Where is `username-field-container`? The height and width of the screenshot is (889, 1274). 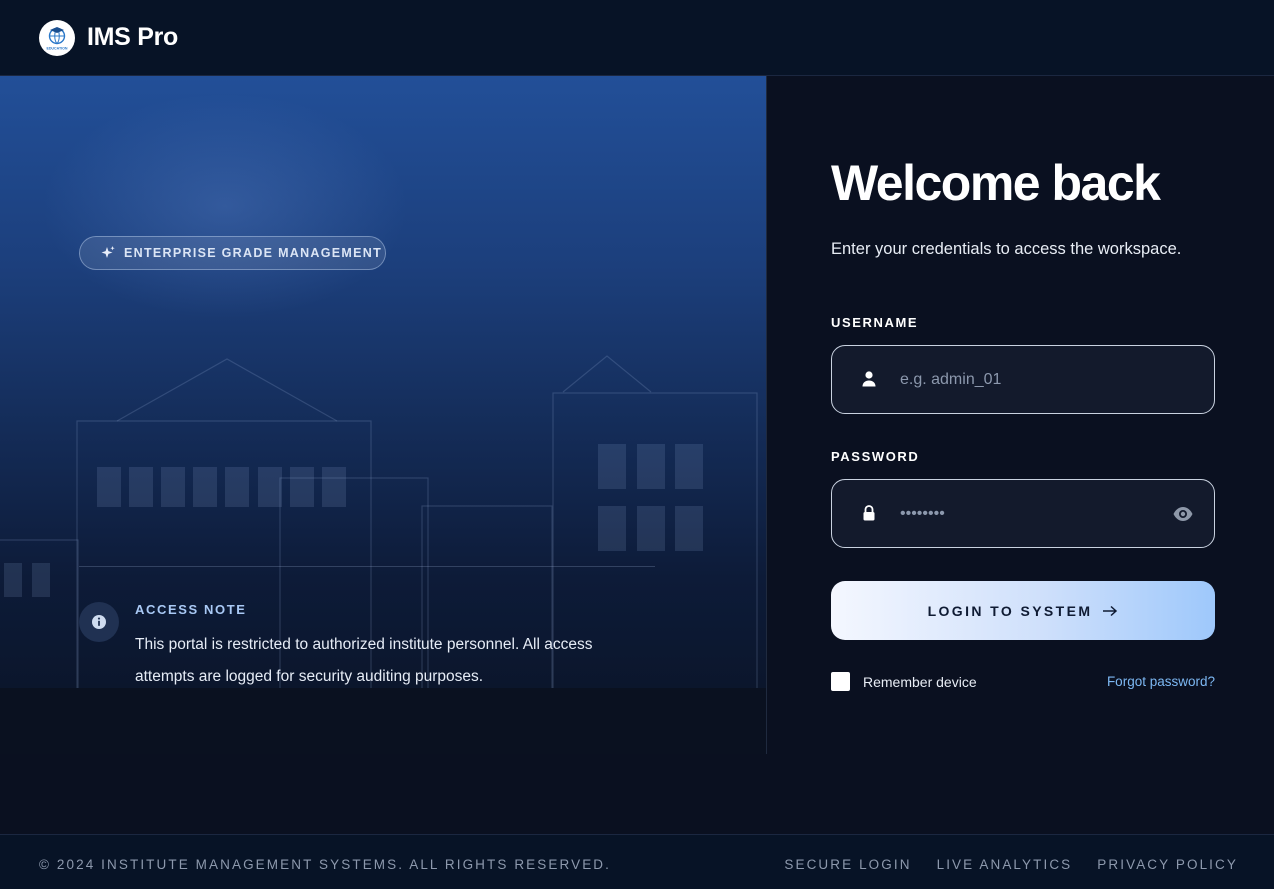
username-field-container is located at coordinates (1023, 379).